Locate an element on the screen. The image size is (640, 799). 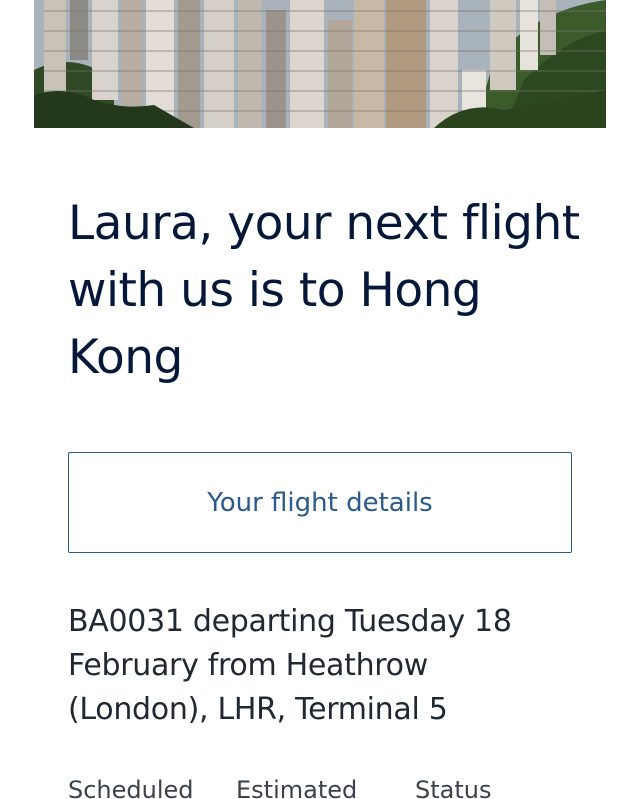
hero-image is located at coordinates (320, 64).